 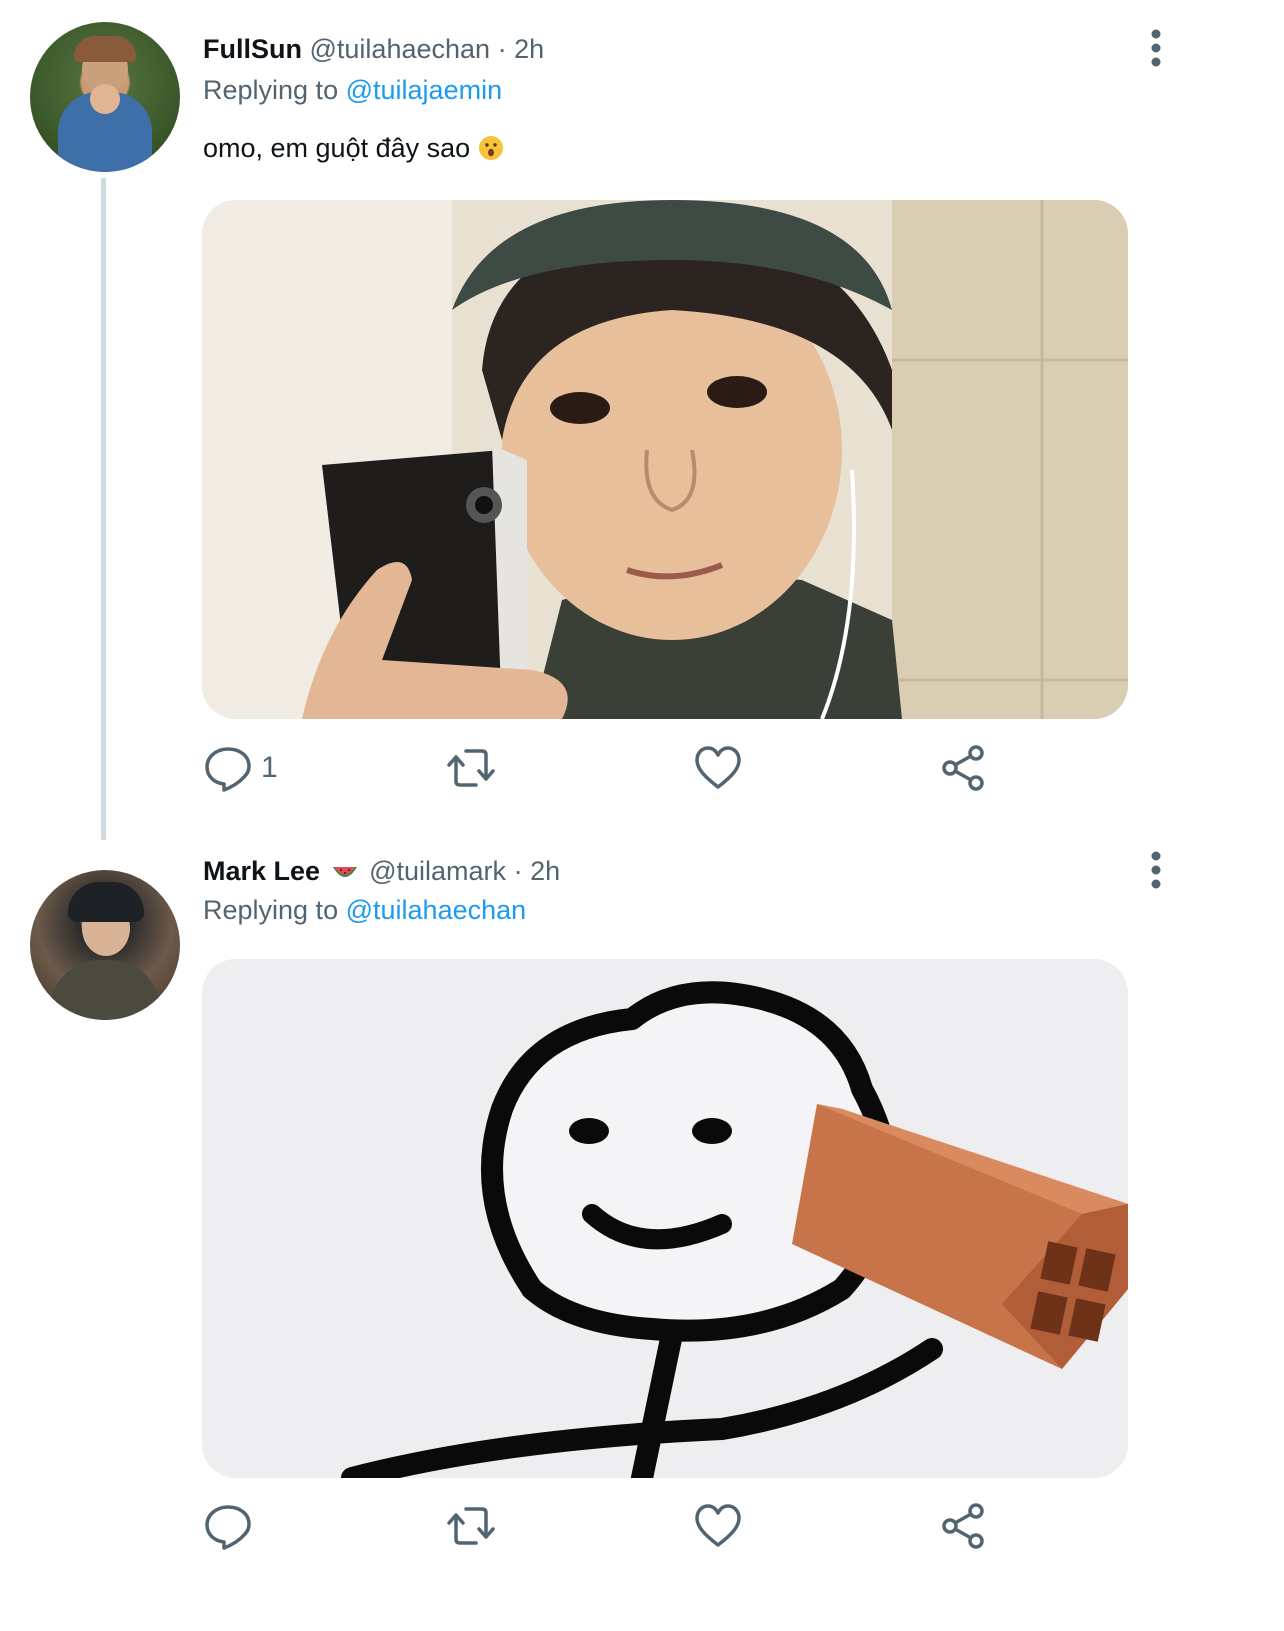 What do you see at coordinates (261, 871) in the screenshot?
I see `display-name: Mark Lee` at bounding box center [261, 871].